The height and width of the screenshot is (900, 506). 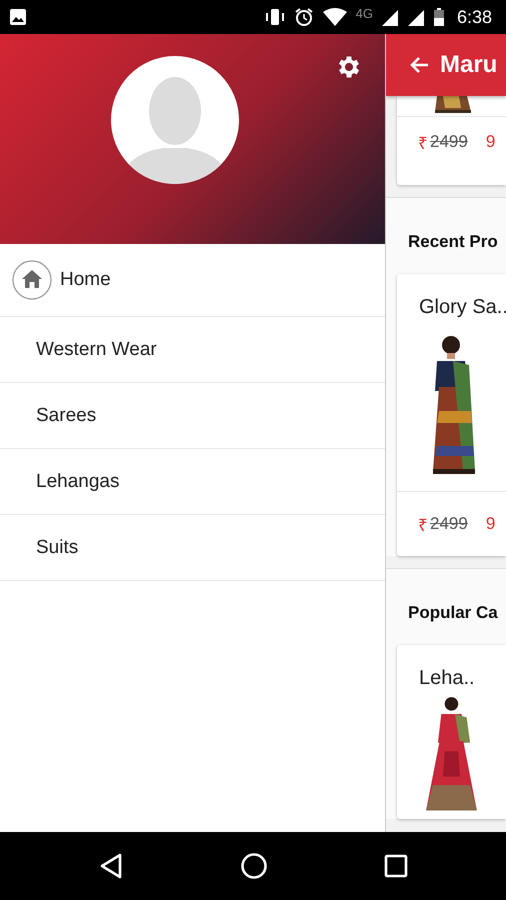 What do you see at coordinates (192, 350) in the screenshot?
I see `menu-item: Western Wear` at bounding box center [192, 350].